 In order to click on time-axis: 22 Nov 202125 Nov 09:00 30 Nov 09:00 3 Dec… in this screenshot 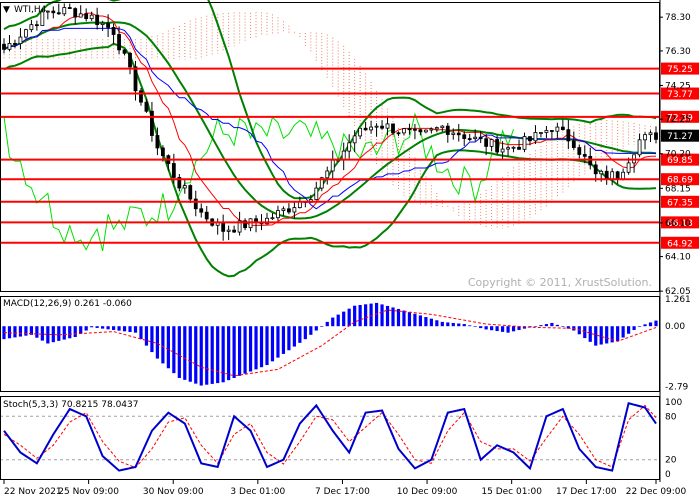, I will do `click(345, 488)`.